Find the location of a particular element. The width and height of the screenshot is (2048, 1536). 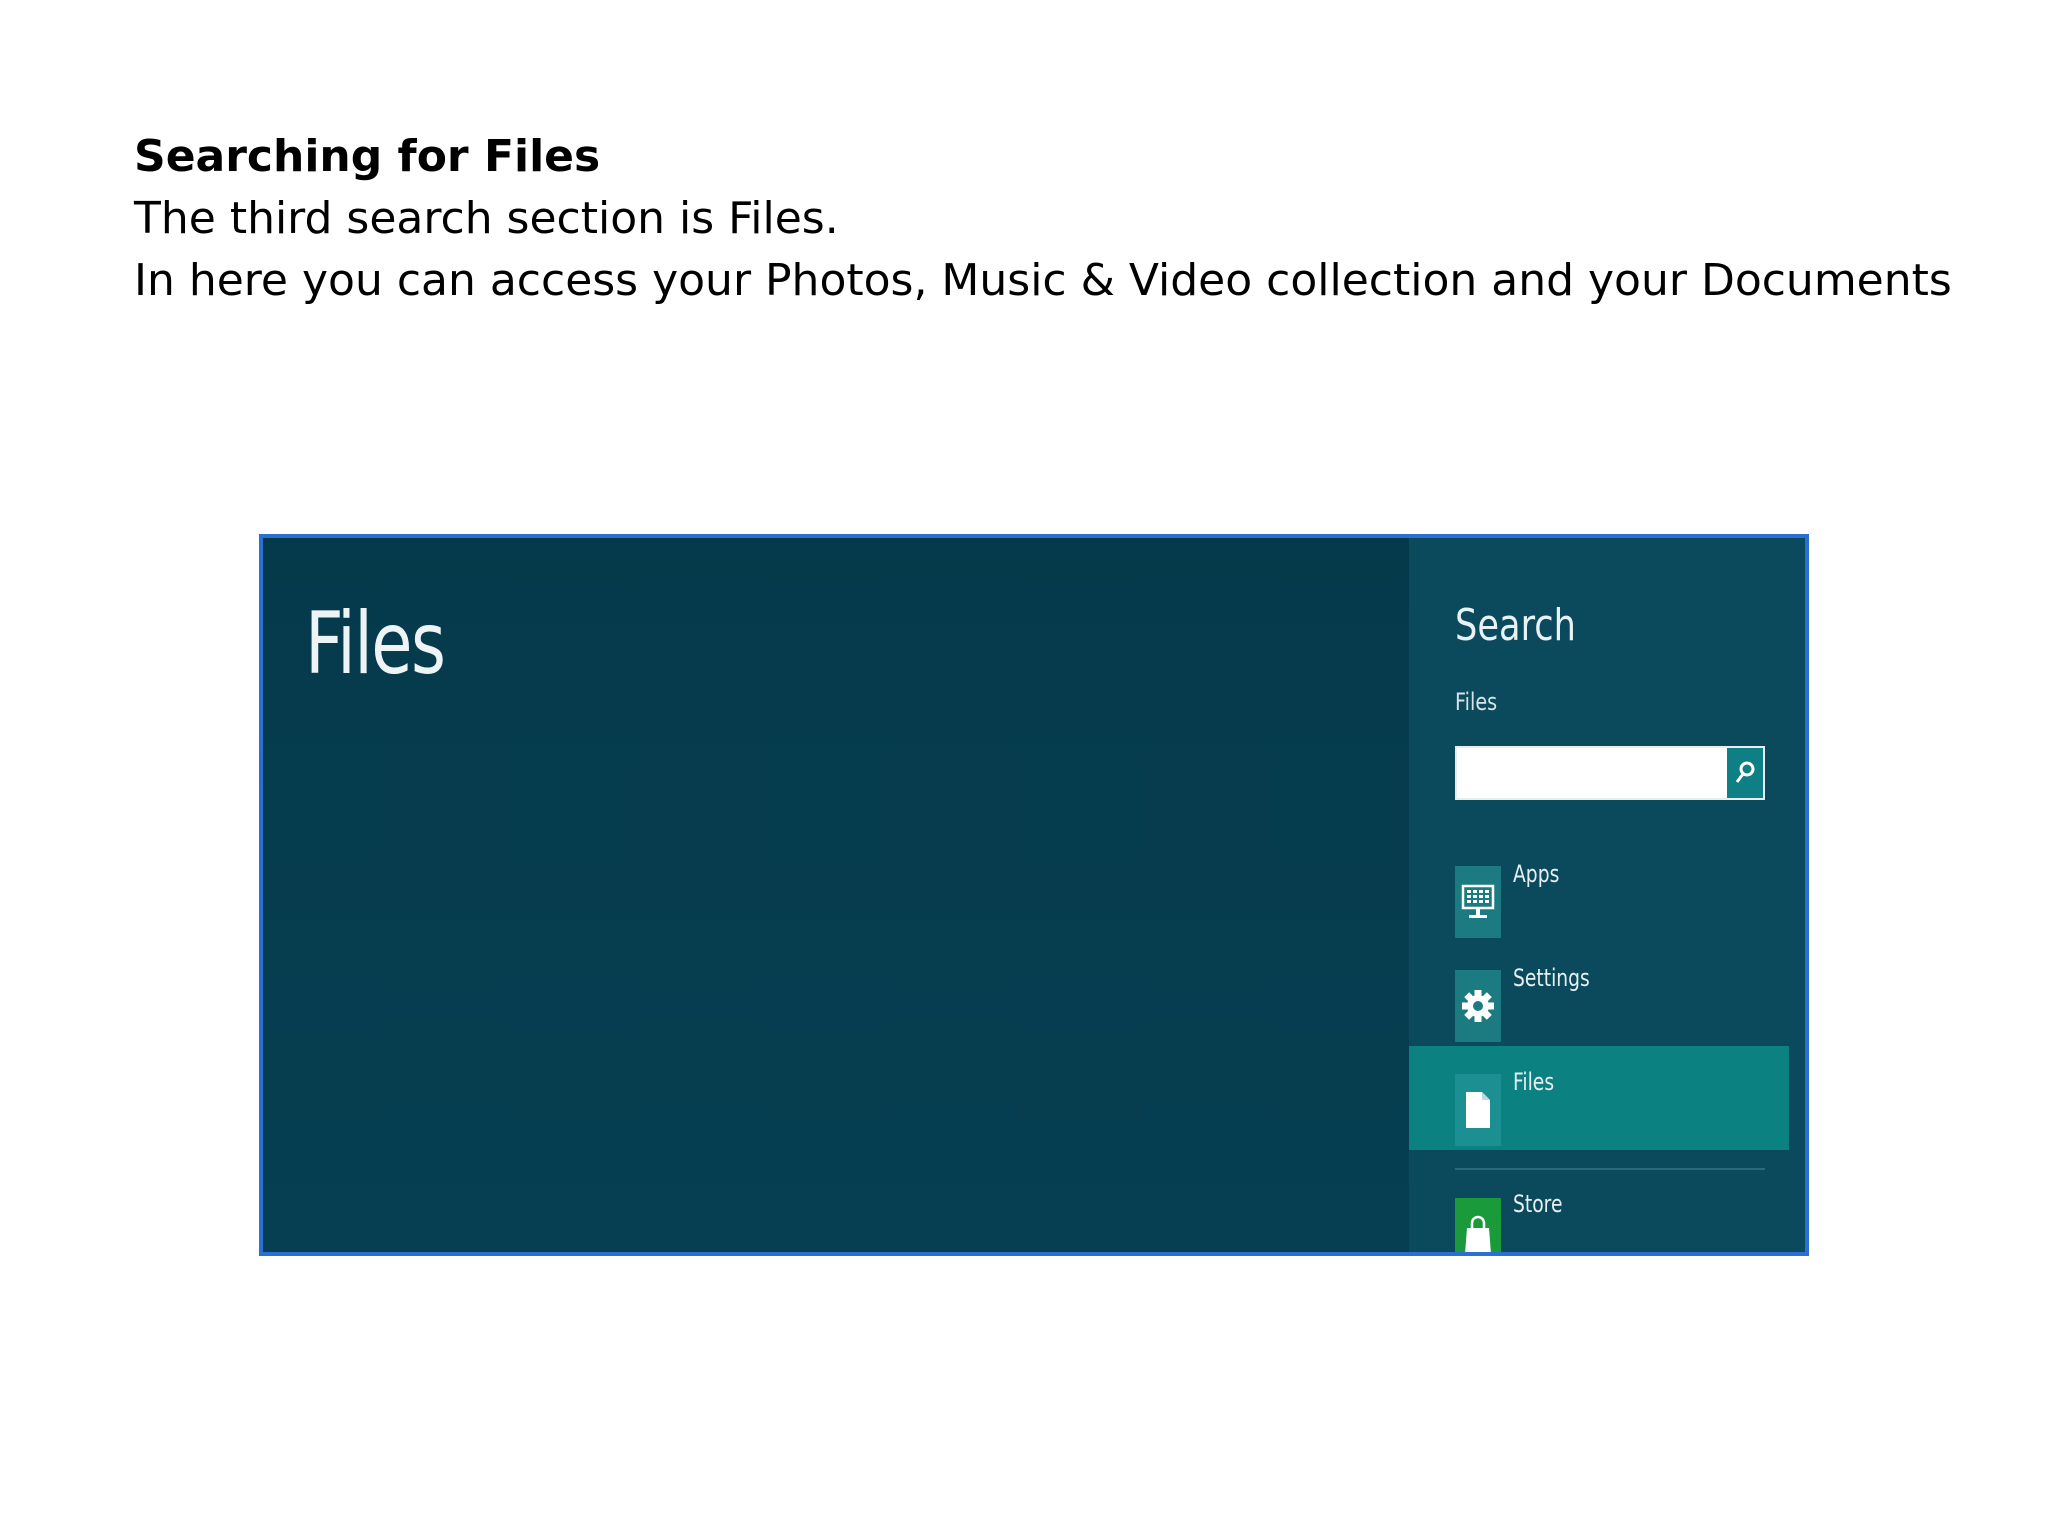

search-charm: Search Files Apps Settings Files Store is located at coordinates (1607, 895).